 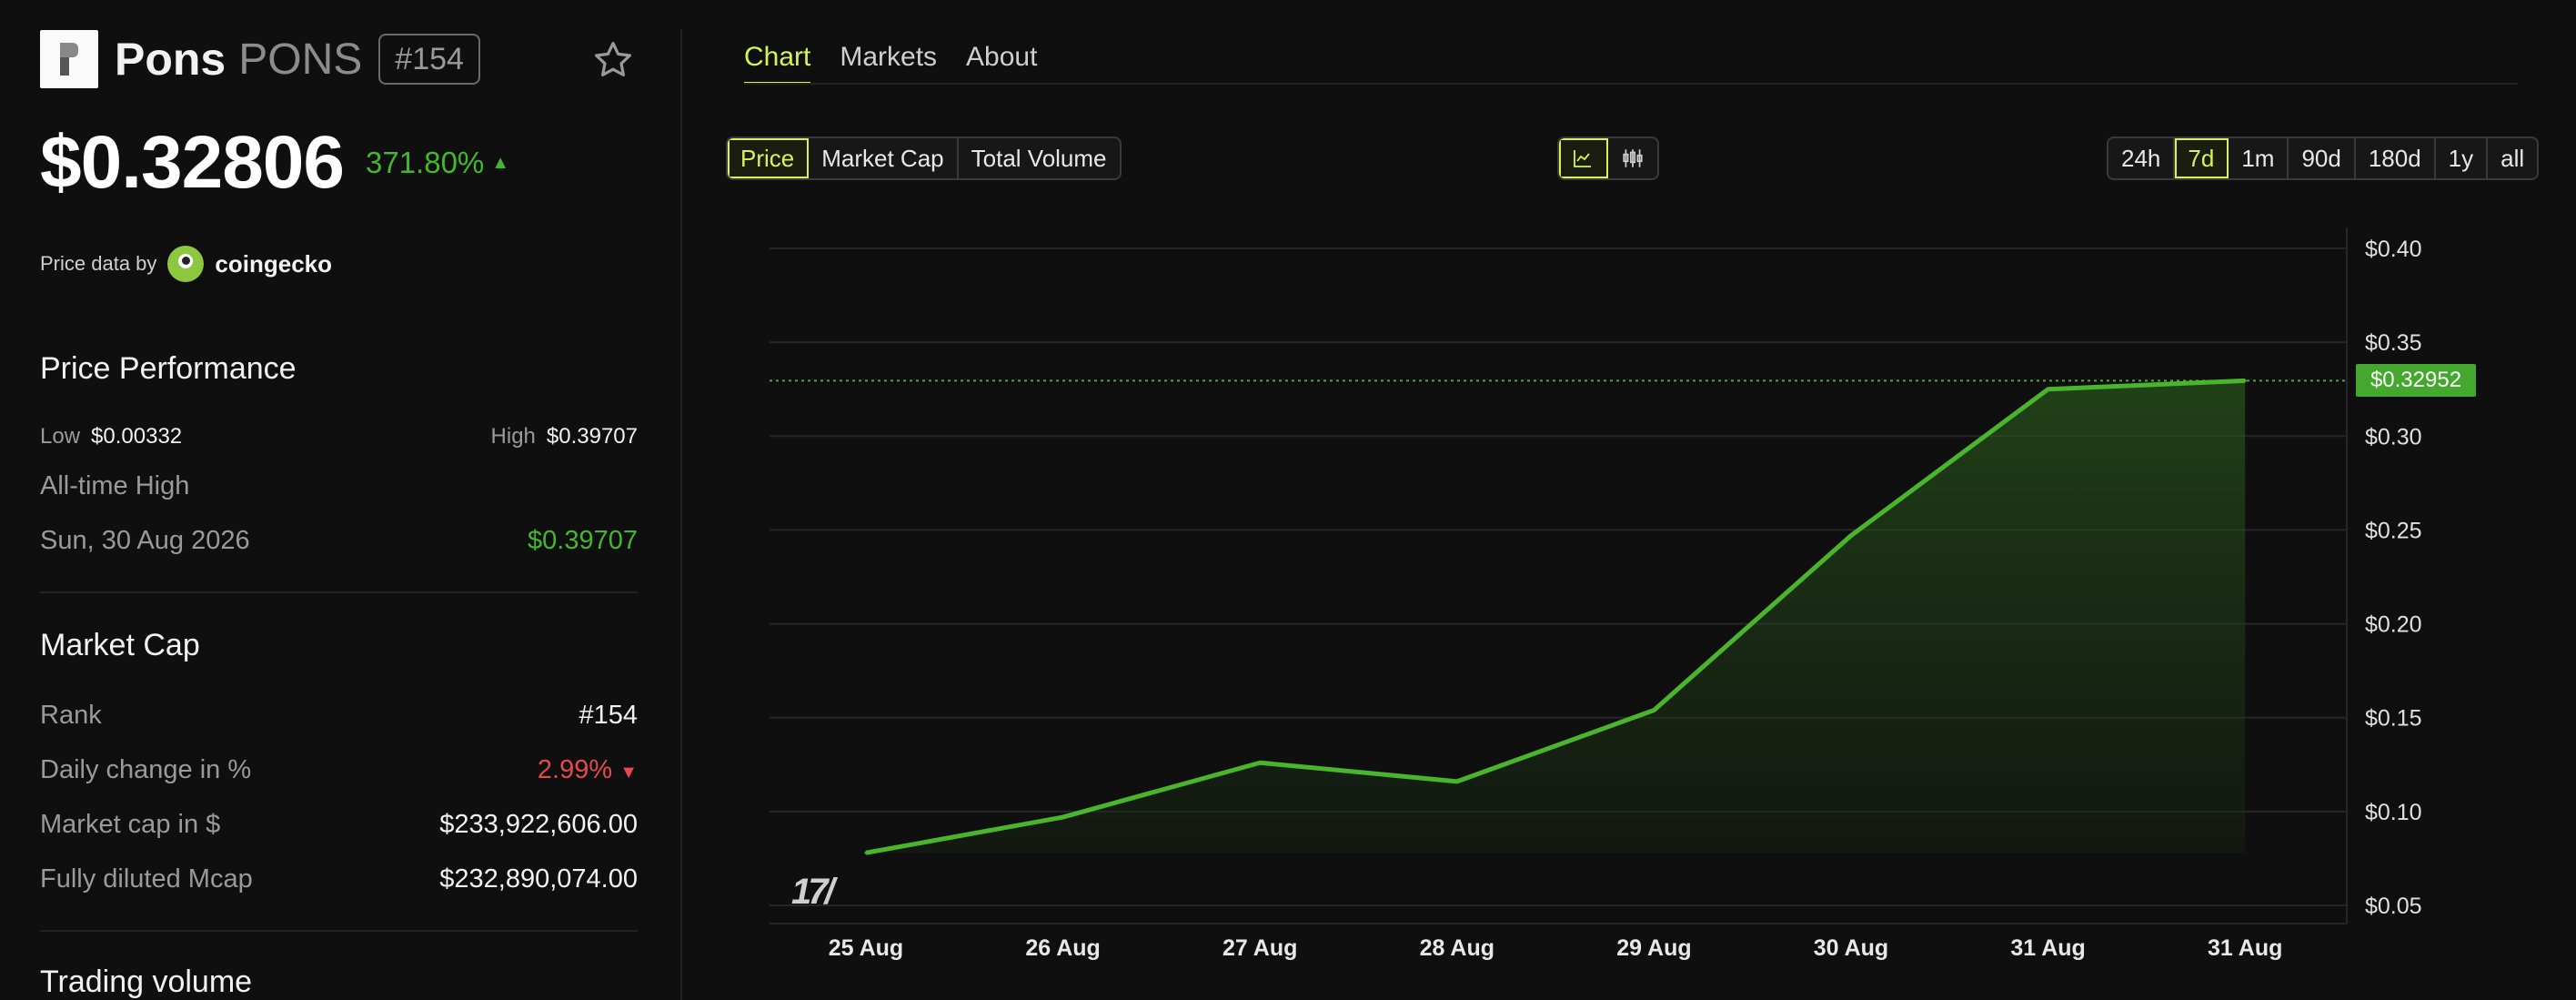 I want to click on price-data-label: Price data by, so click(x=98, y=263).